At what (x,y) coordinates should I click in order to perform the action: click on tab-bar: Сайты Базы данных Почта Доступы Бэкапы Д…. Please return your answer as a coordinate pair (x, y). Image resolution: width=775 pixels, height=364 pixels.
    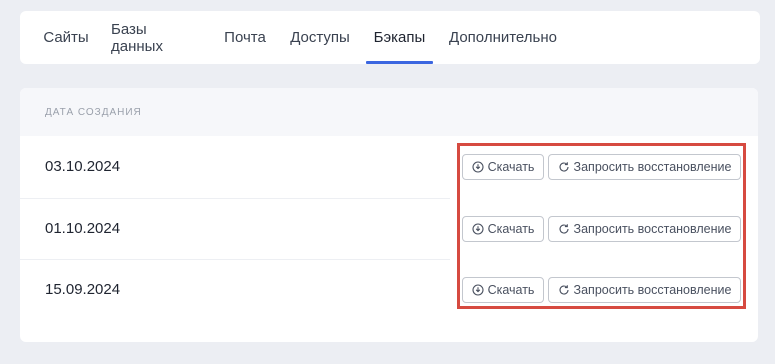
    Looking at the image, I should click on (390, 37).